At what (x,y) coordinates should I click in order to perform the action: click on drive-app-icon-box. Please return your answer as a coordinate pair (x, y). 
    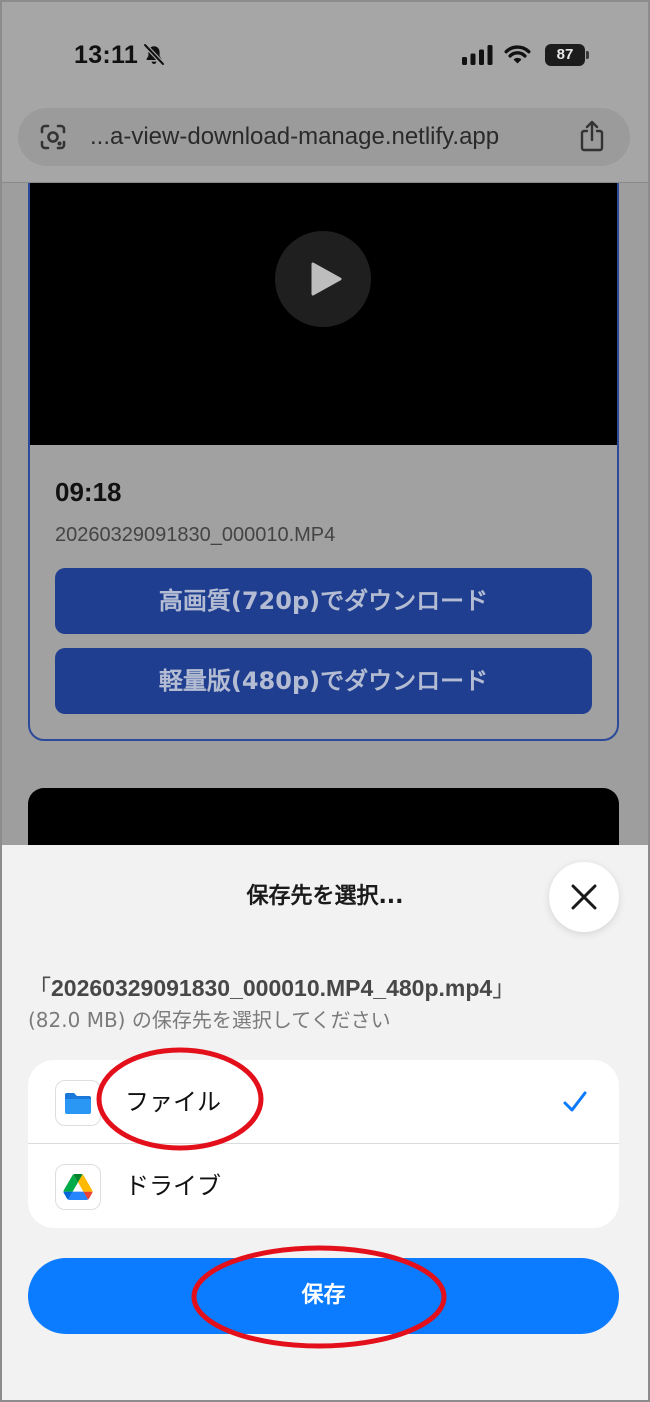
    Looking at the image, I should click on (78, 1187).